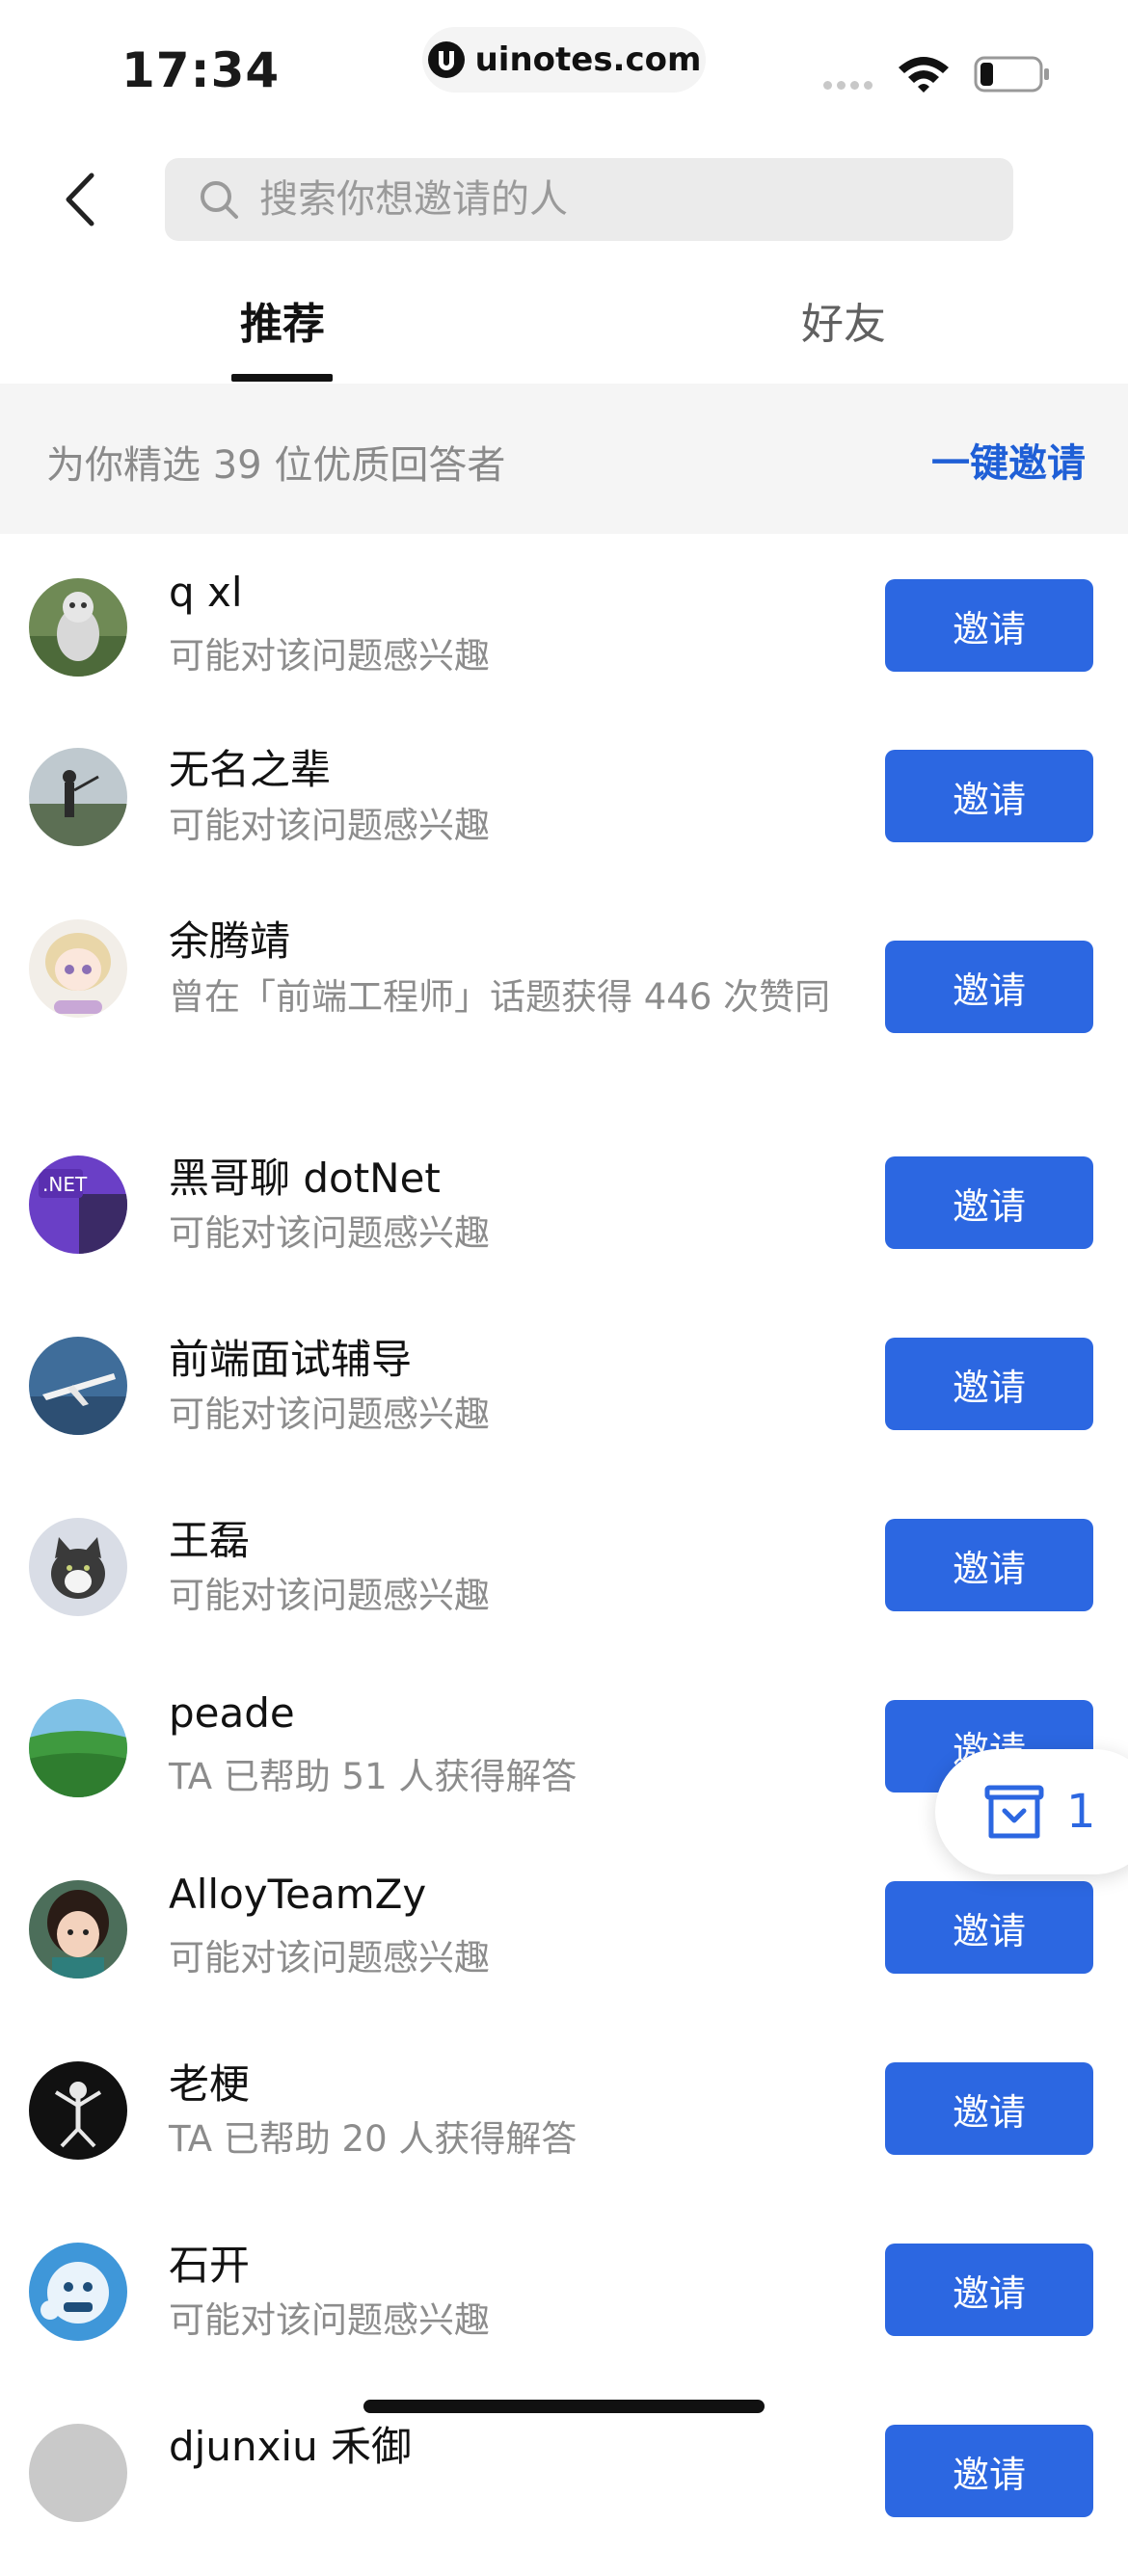 The image size is (1128, 2576). What do you see at coordinates (635, 199) in the screenshot?
I see `search-input` at bounding box center [635, 199].